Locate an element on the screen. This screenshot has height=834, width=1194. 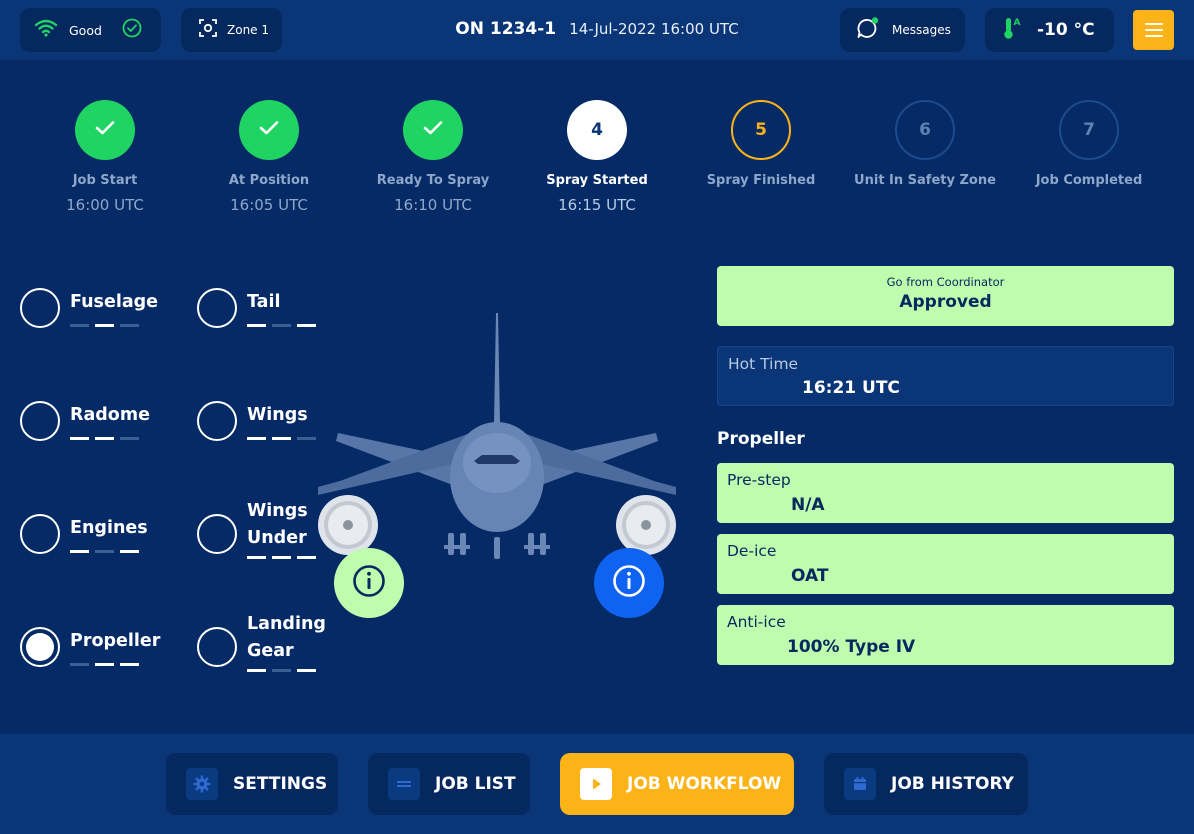
step-time: 16:00 UTC is located at coordinates (105, 205).